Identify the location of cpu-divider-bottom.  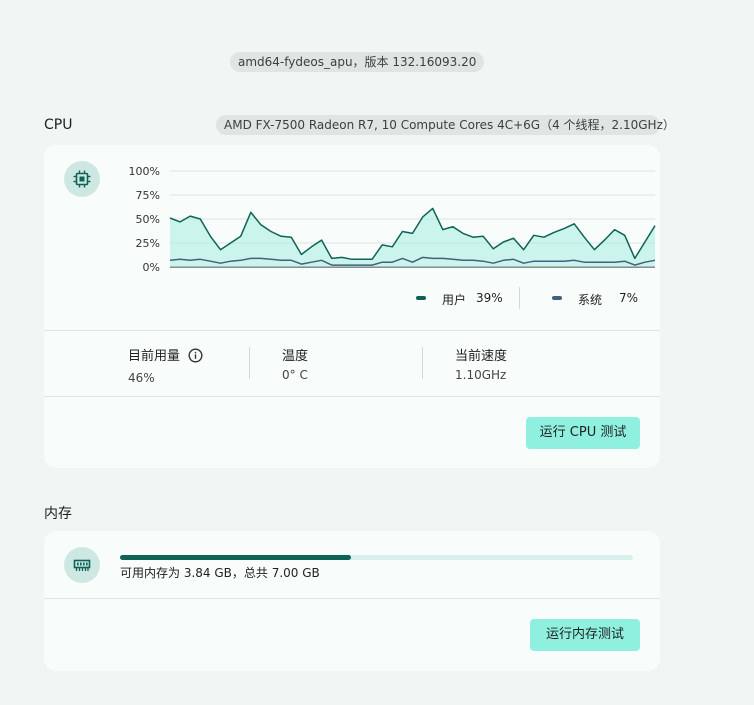
(352, 396).